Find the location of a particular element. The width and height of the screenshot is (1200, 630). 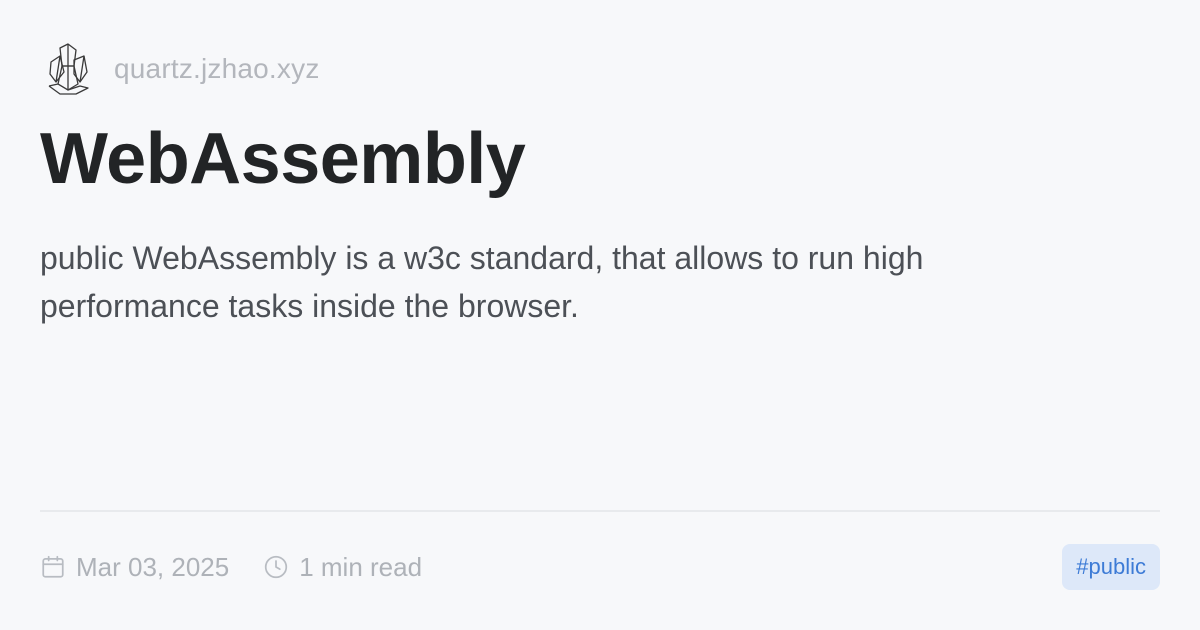

date-meta: Mar 03, 2025 is located at coordinates (134, 567).